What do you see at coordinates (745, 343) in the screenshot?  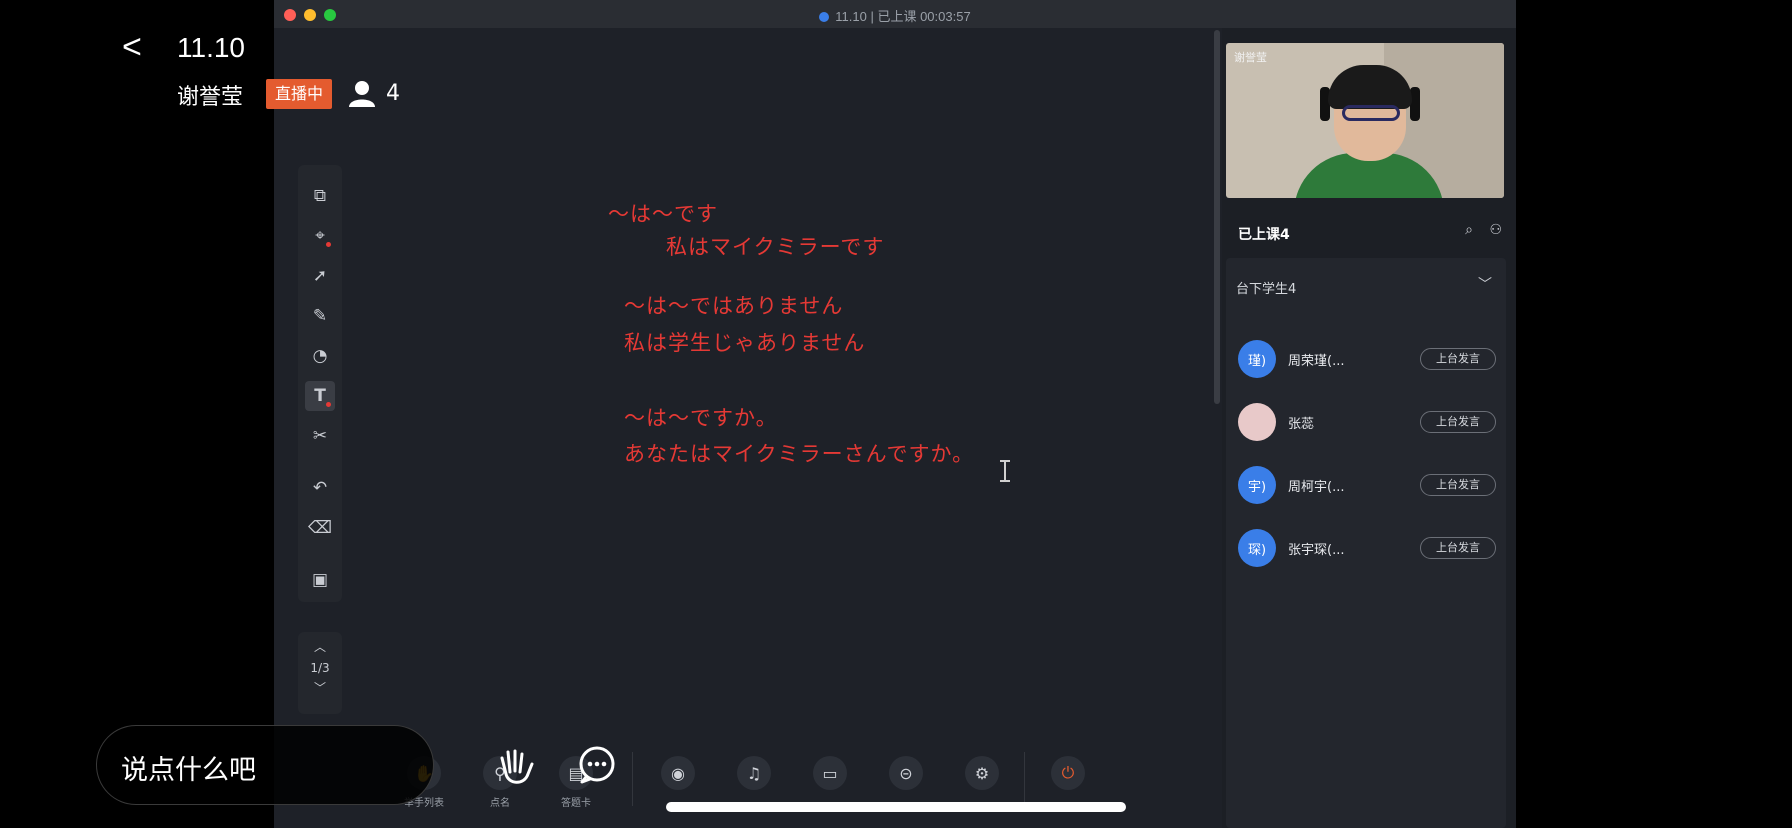 I see `board-line-4: 私は学生じゃありません` at bounding box center [745, 343].